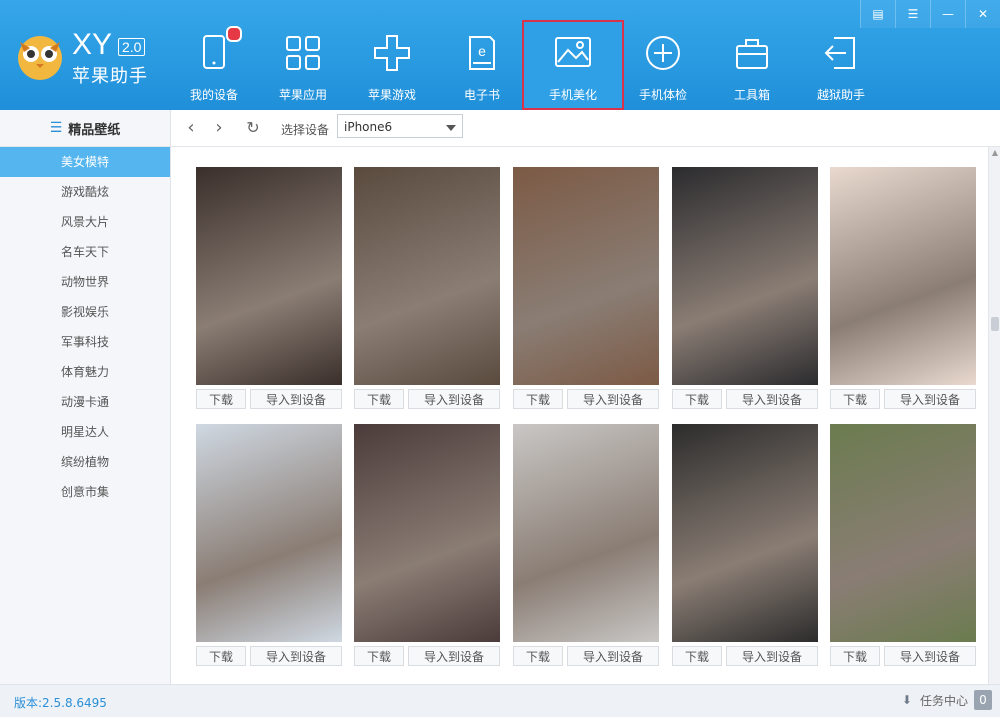 Image resolution: width=1000 pixels, height=717 pixels. I want to click on task-center: ⬇ 任务中心 0, so click(947, 700).